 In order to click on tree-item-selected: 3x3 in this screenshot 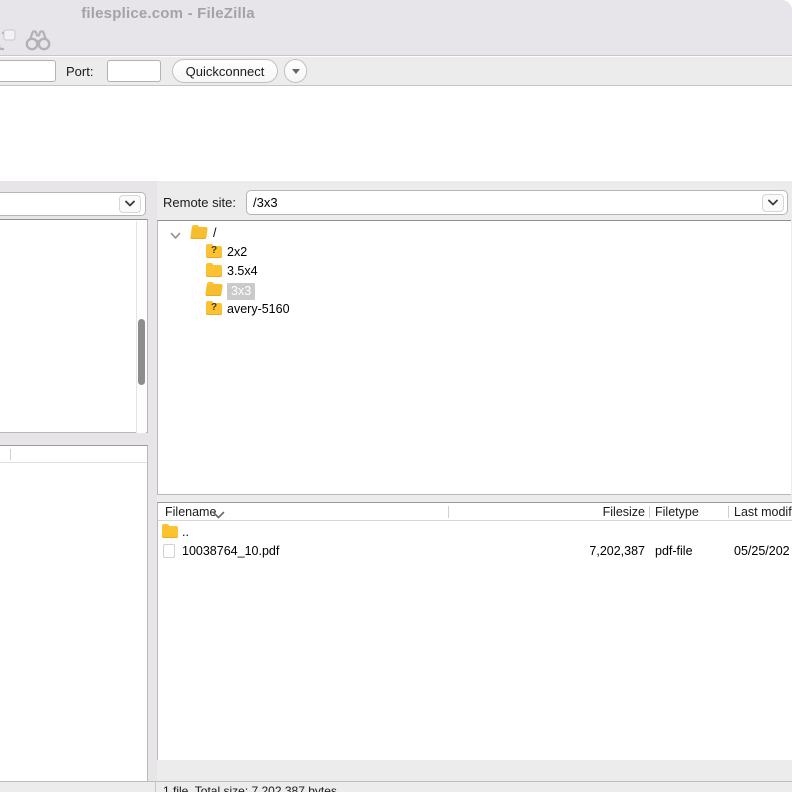, I will do `click(474, 290)`.